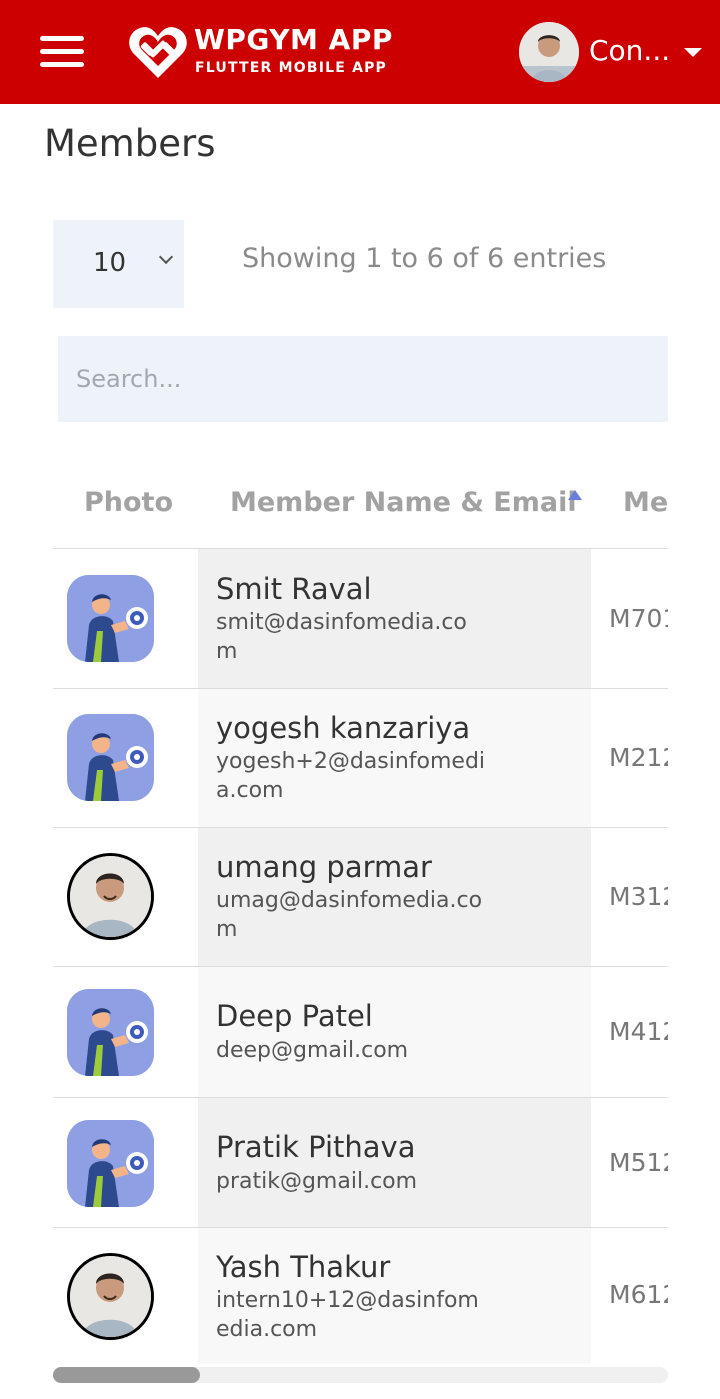 Image resolution: width=720 pixels, height=1399 pixels. I want to click on column-header-name-email: Member Name & Email, so click(403, 502).